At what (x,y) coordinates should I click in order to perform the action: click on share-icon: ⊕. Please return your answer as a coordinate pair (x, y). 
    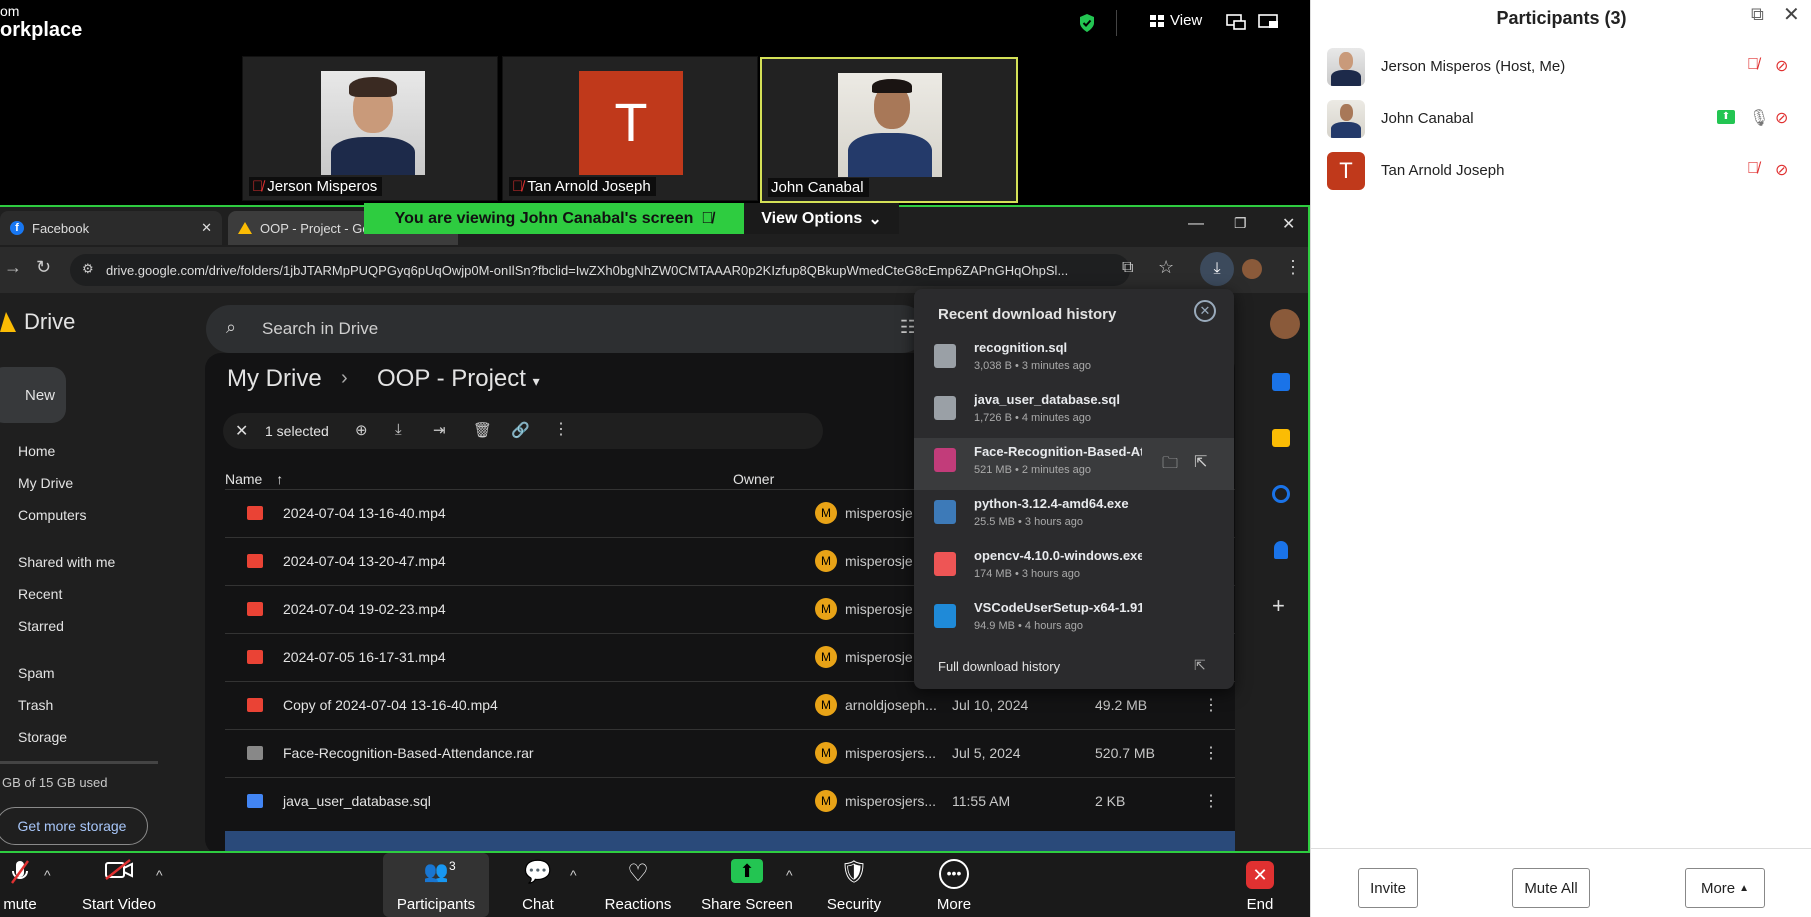
    Looking at the image, I should click on (361, 430).